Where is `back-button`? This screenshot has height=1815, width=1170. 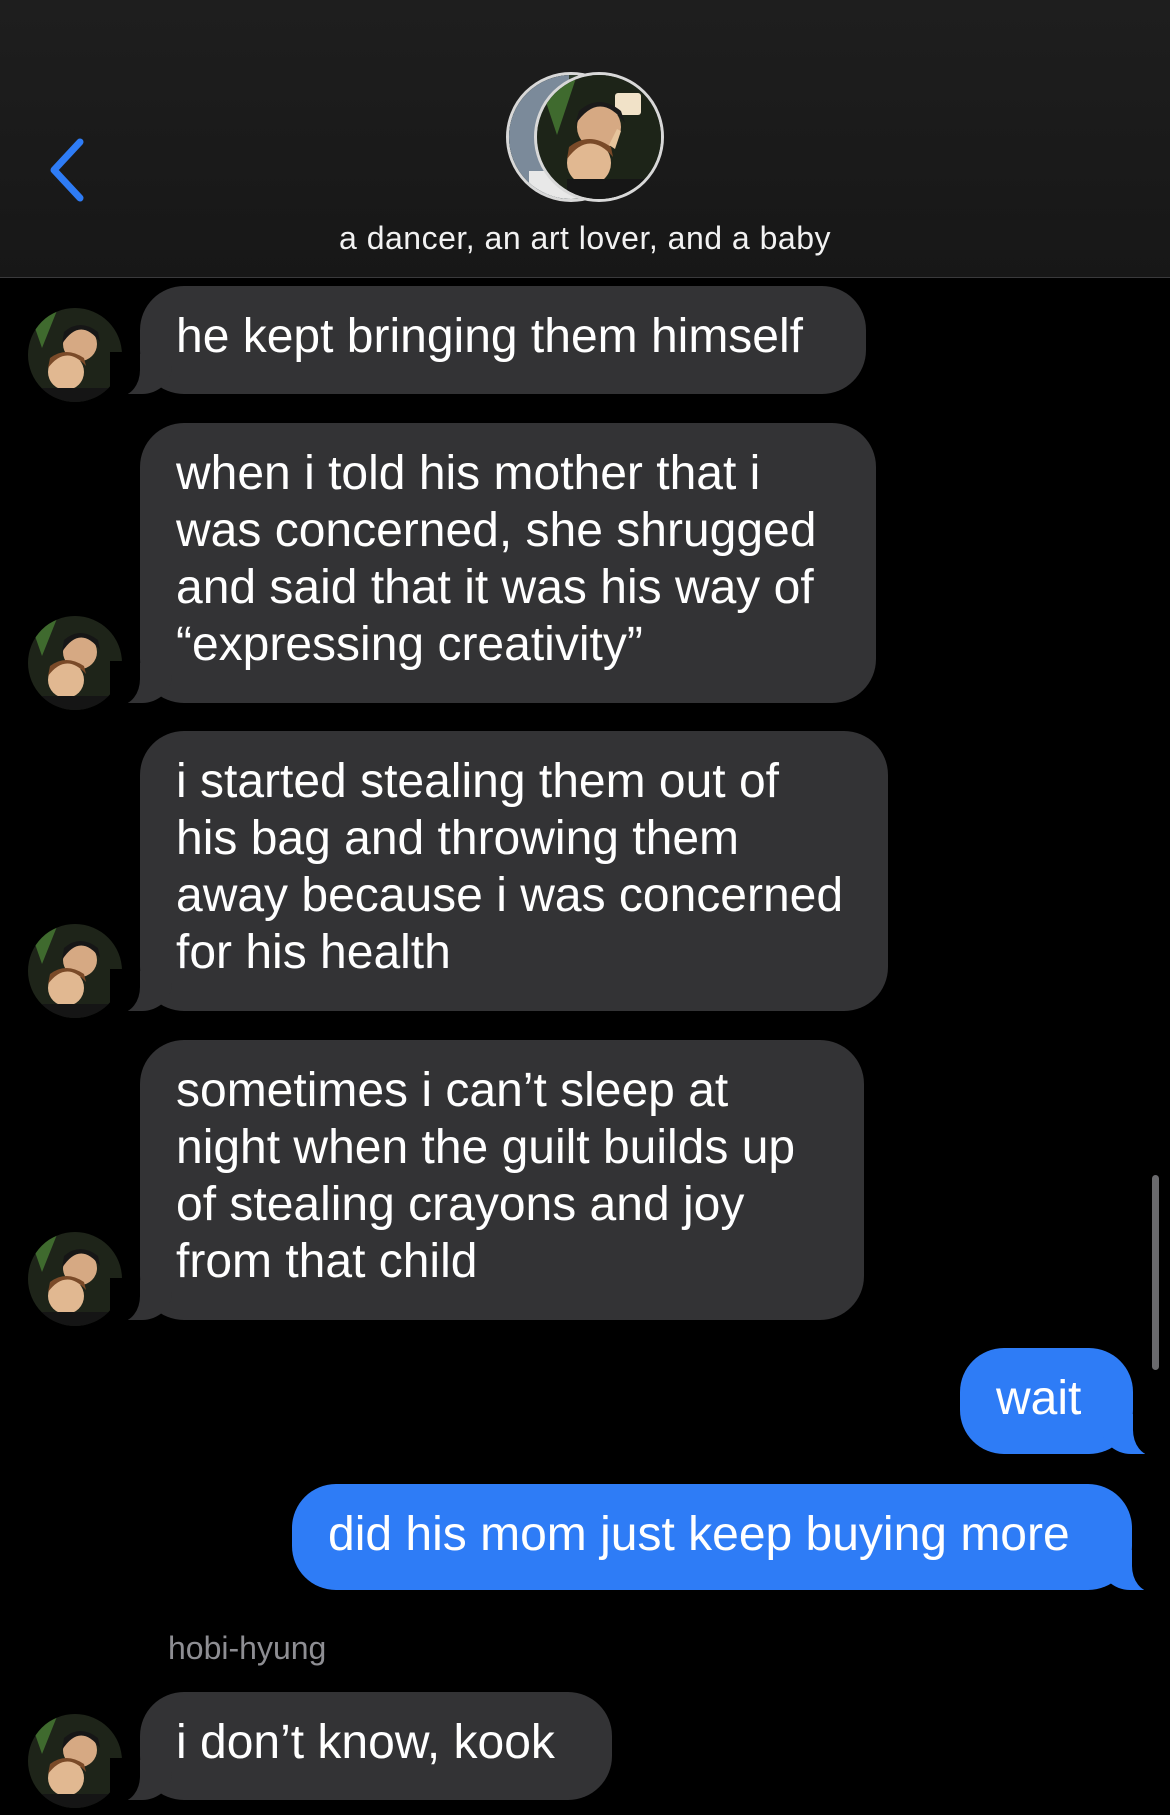 back-button is located at coordinates (70, 170).